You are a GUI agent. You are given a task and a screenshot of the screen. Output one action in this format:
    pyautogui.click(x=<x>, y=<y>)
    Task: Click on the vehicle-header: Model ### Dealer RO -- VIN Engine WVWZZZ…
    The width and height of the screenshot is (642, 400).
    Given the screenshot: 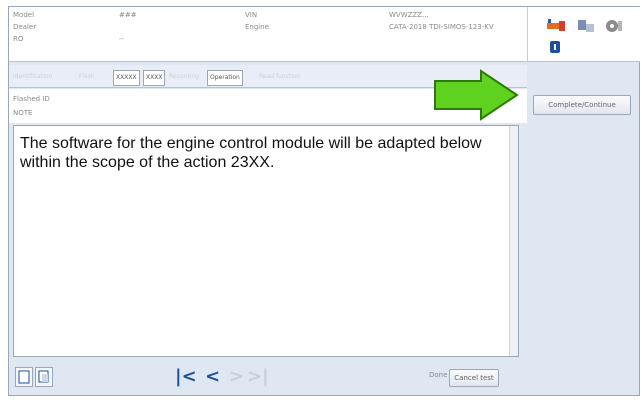 What is the action you would take?
    pyautogui.click(x=268, y=34)
    